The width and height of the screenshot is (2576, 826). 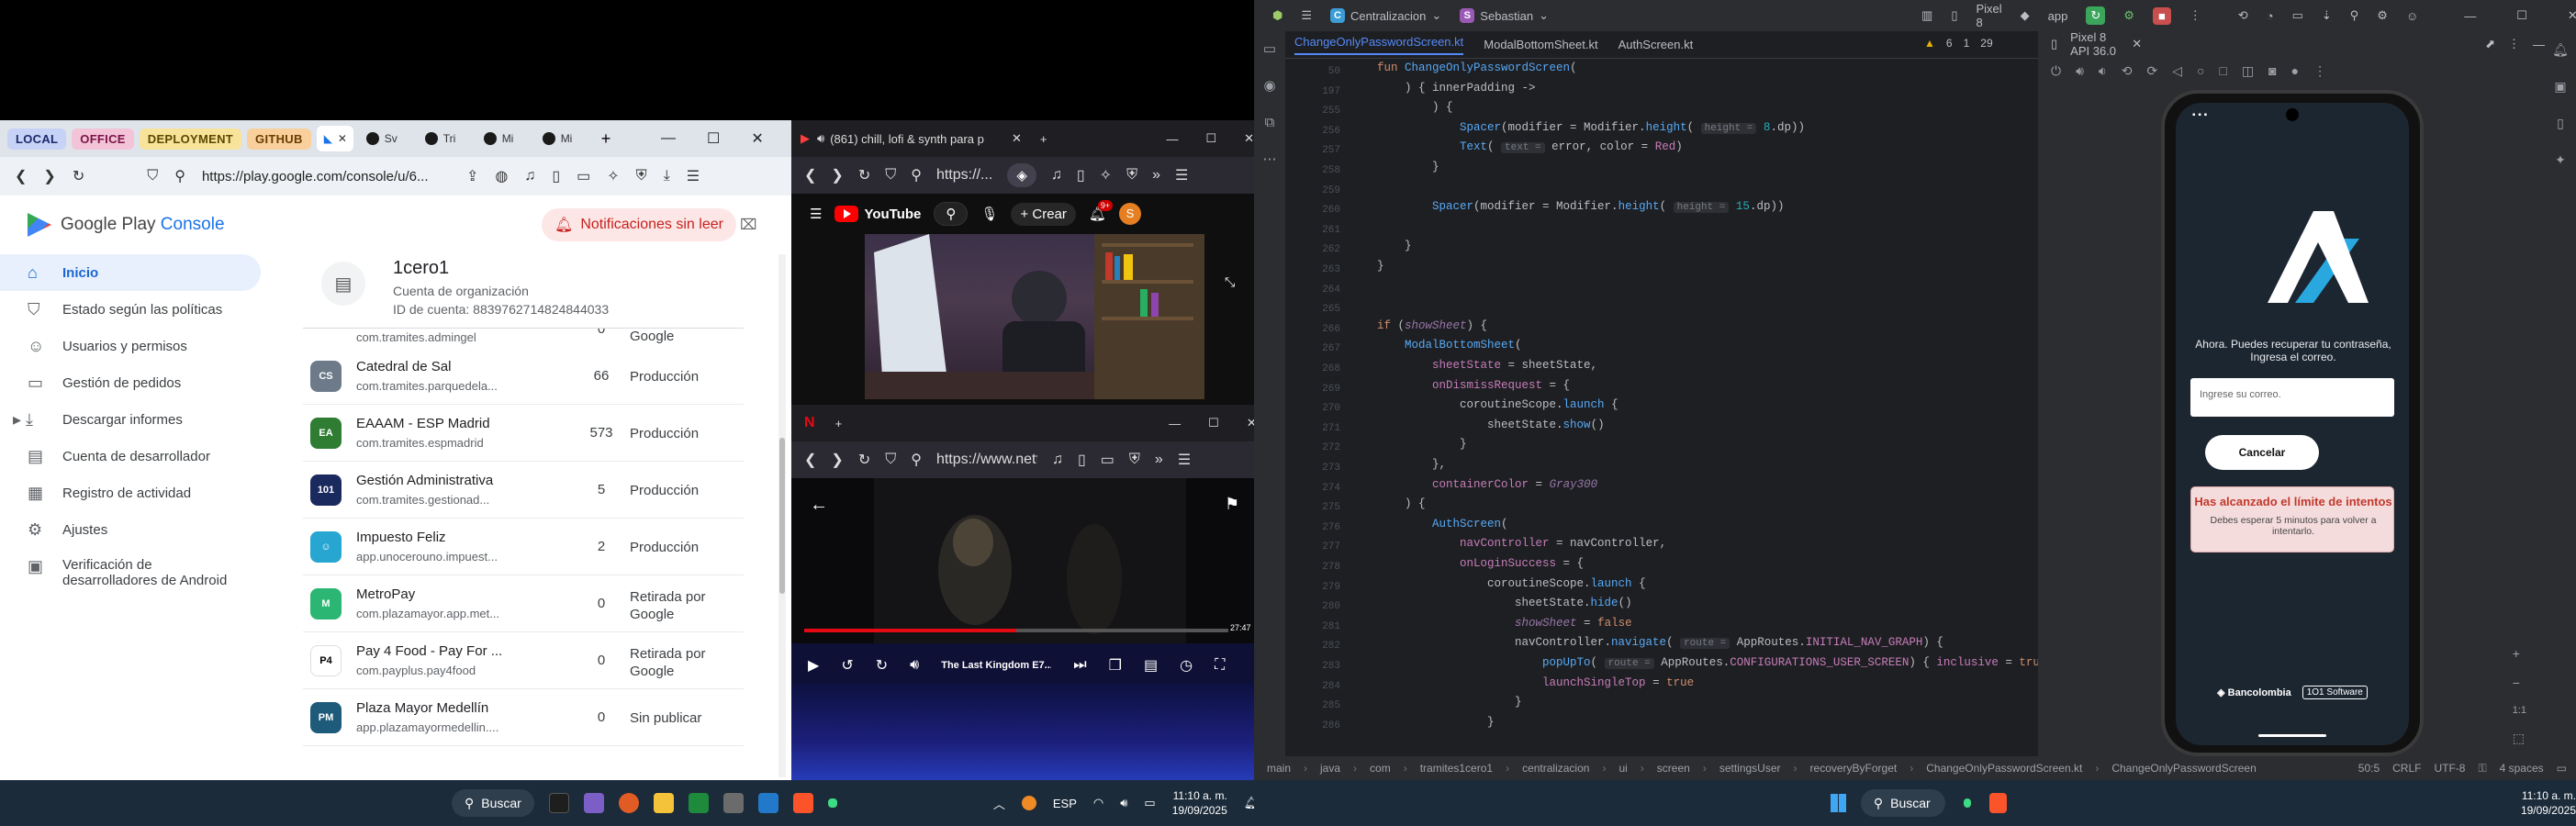 I want to click on sidebar-item-3: ▭ Gestión de pedidos, so click(x=137, y=382).